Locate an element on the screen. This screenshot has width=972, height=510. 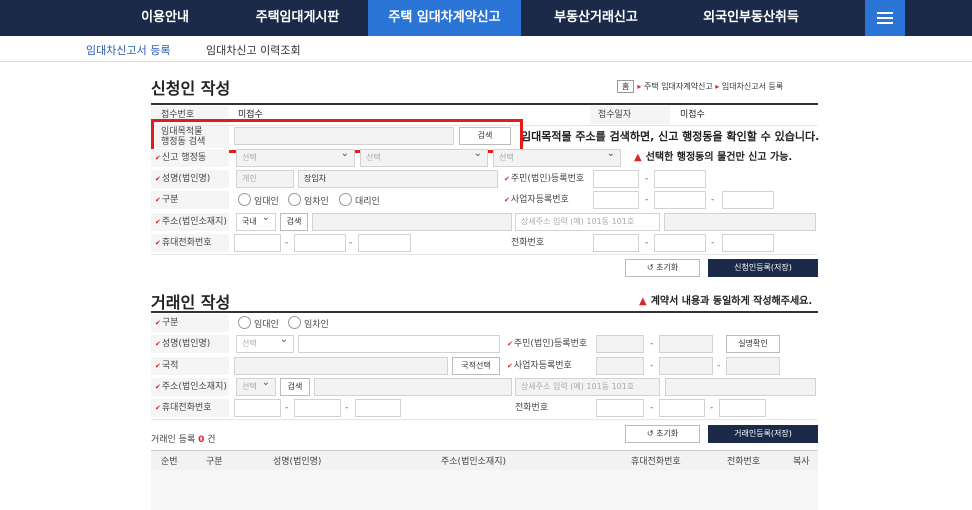
breadcrumb: 홈 ▸ 주택 임대자계약신고 ▸ 임대차신고서 등록 is located at coordinates (700, 86).